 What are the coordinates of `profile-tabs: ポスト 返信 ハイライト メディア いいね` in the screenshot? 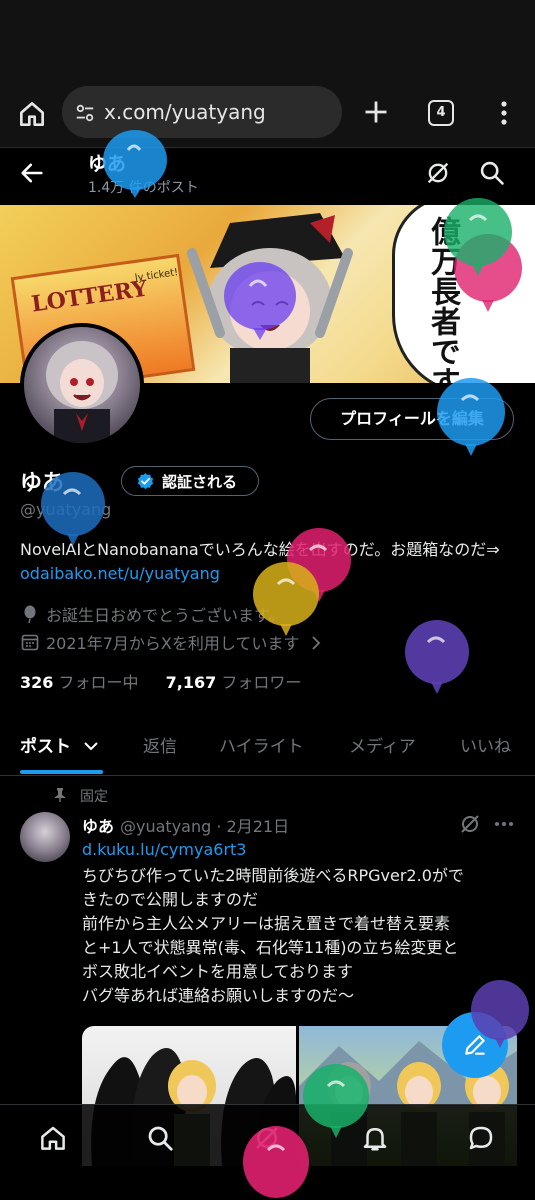 It's located at (267, 749).